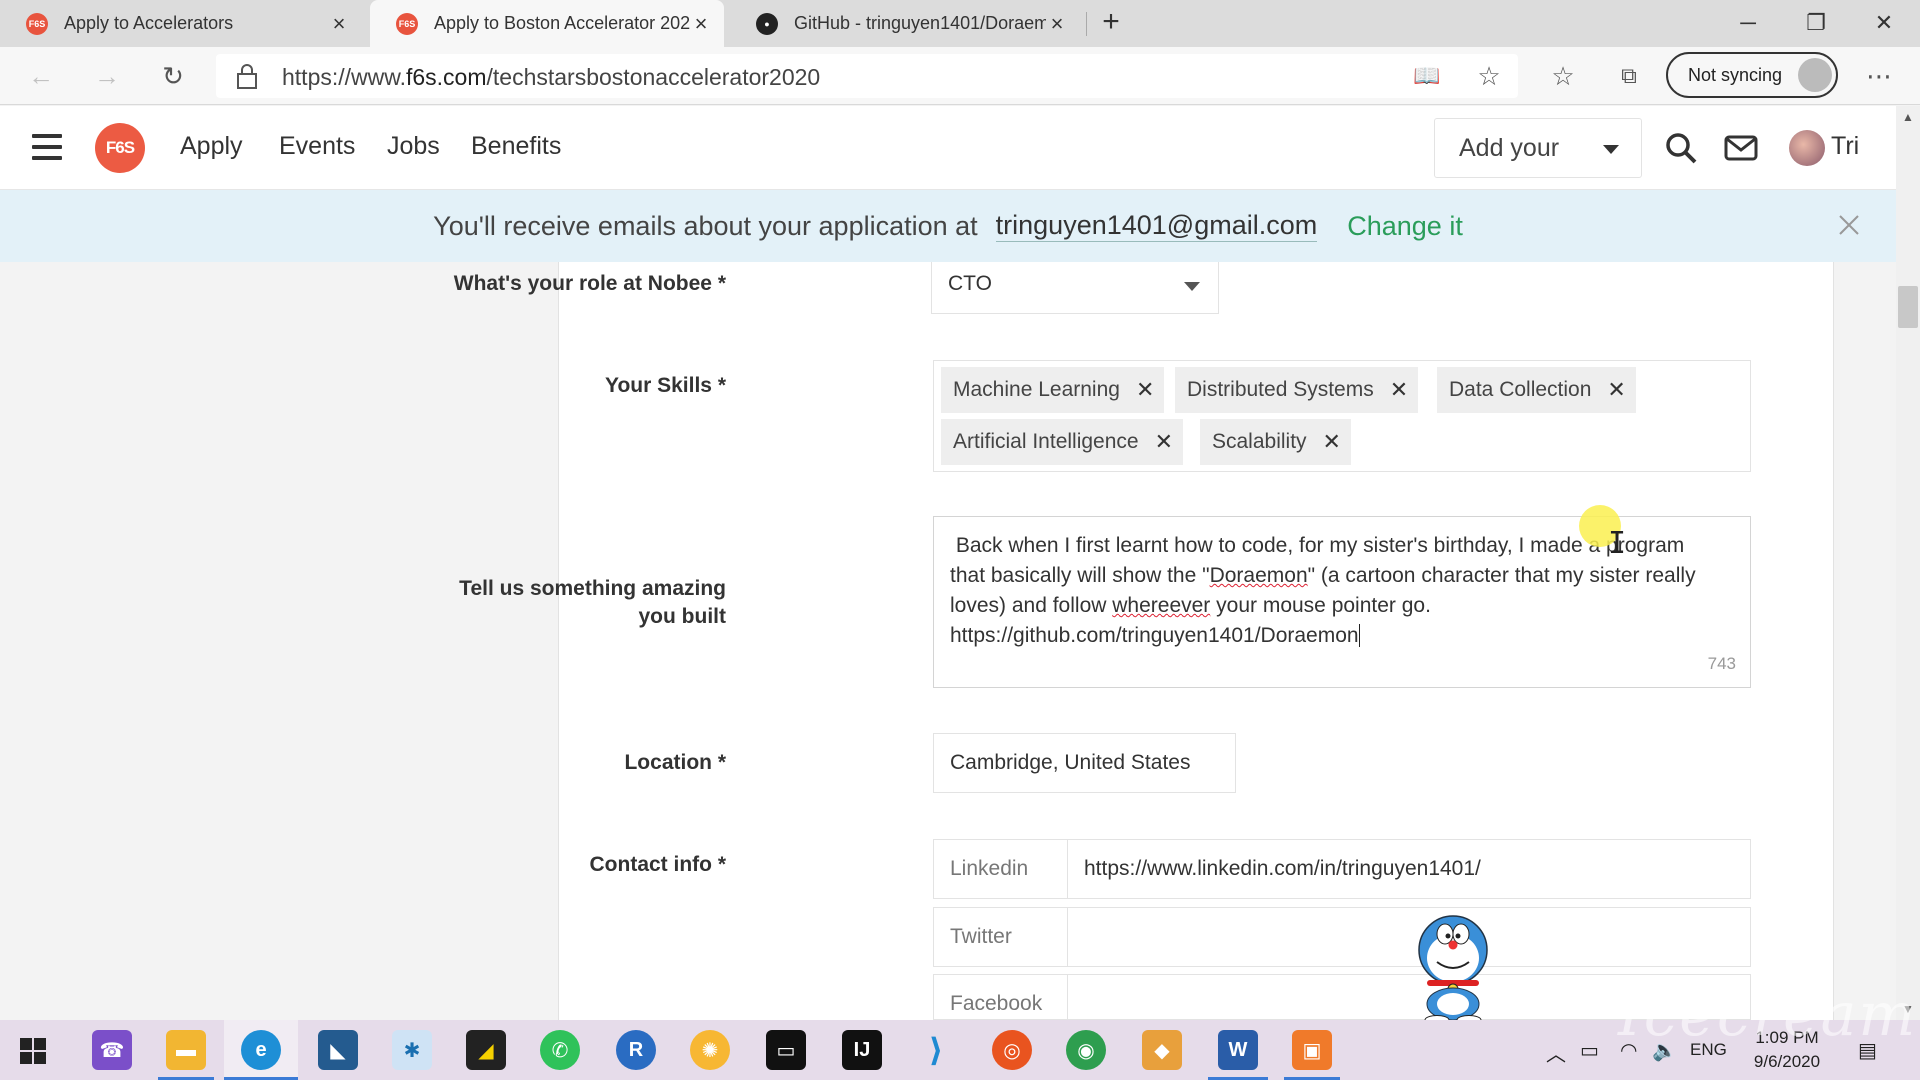 Image resolution: width=1920 pixels, height=1080 pixels. I want to click on f6s-icon: F6S, so click(37, 23).